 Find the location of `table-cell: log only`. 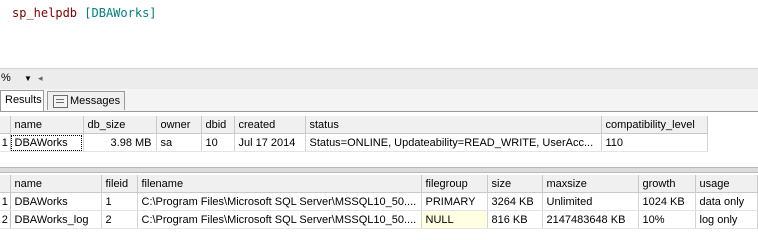

table-cell: log only is located at coordinates (726, 219).